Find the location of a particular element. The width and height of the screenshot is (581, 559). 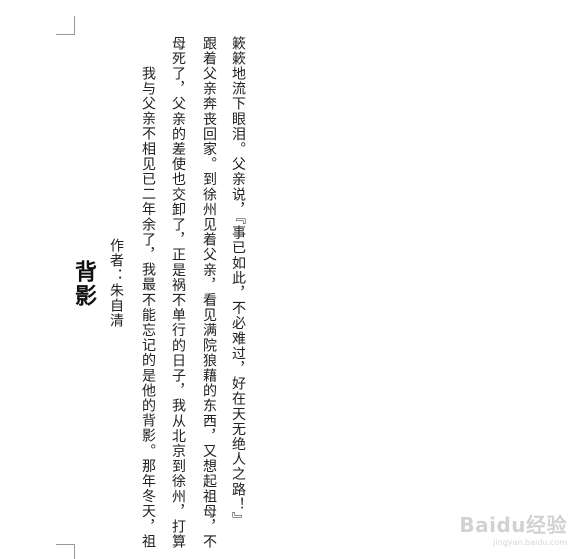

text-column-3: 母死了，父亲的差使也交卸了，正是祸不单行的日子，我从北京到徐州，打算 is located at coordinates (178, 293).